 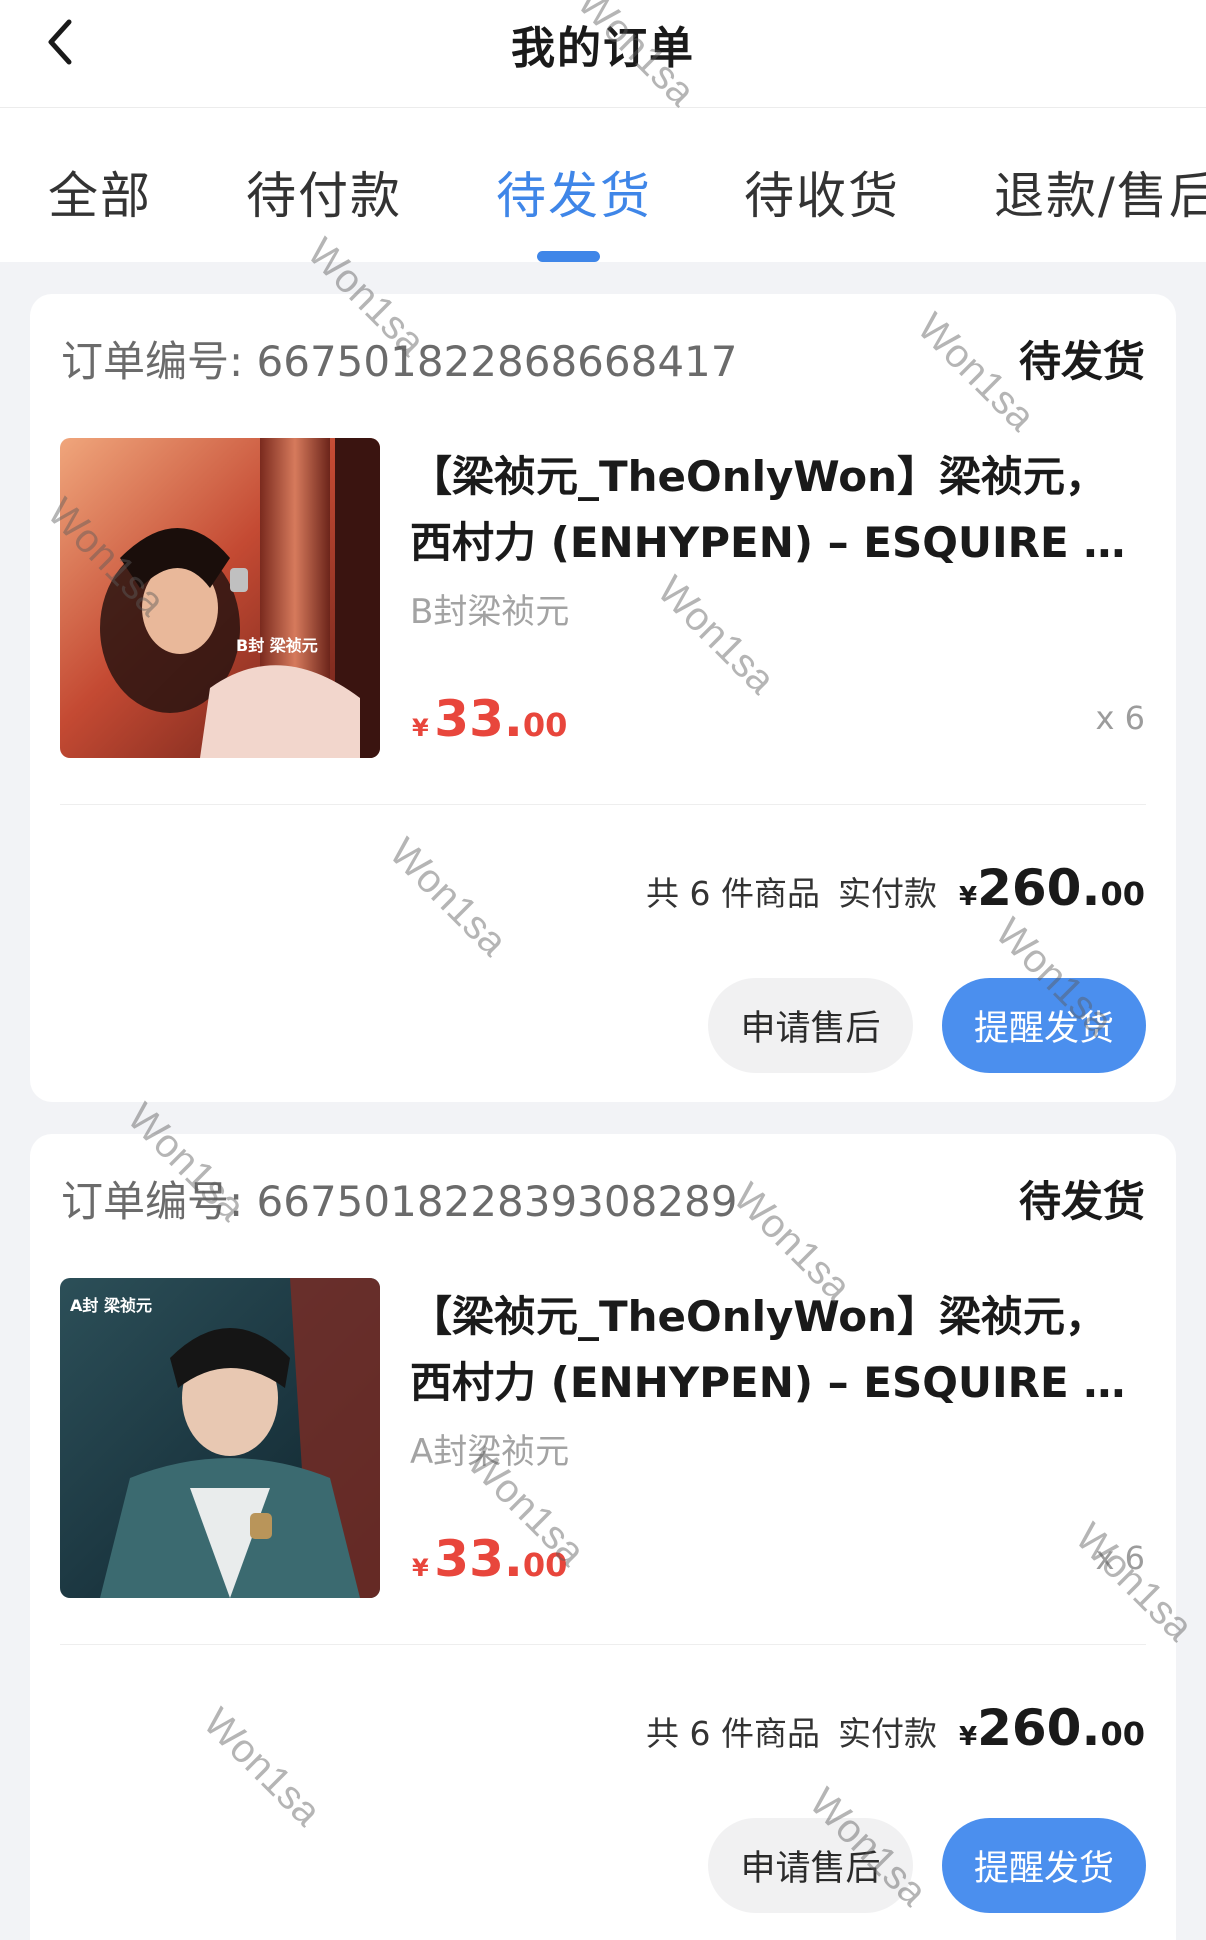 I want to click on product-variant: A封梁祯元, so click(x=490, y=1452).